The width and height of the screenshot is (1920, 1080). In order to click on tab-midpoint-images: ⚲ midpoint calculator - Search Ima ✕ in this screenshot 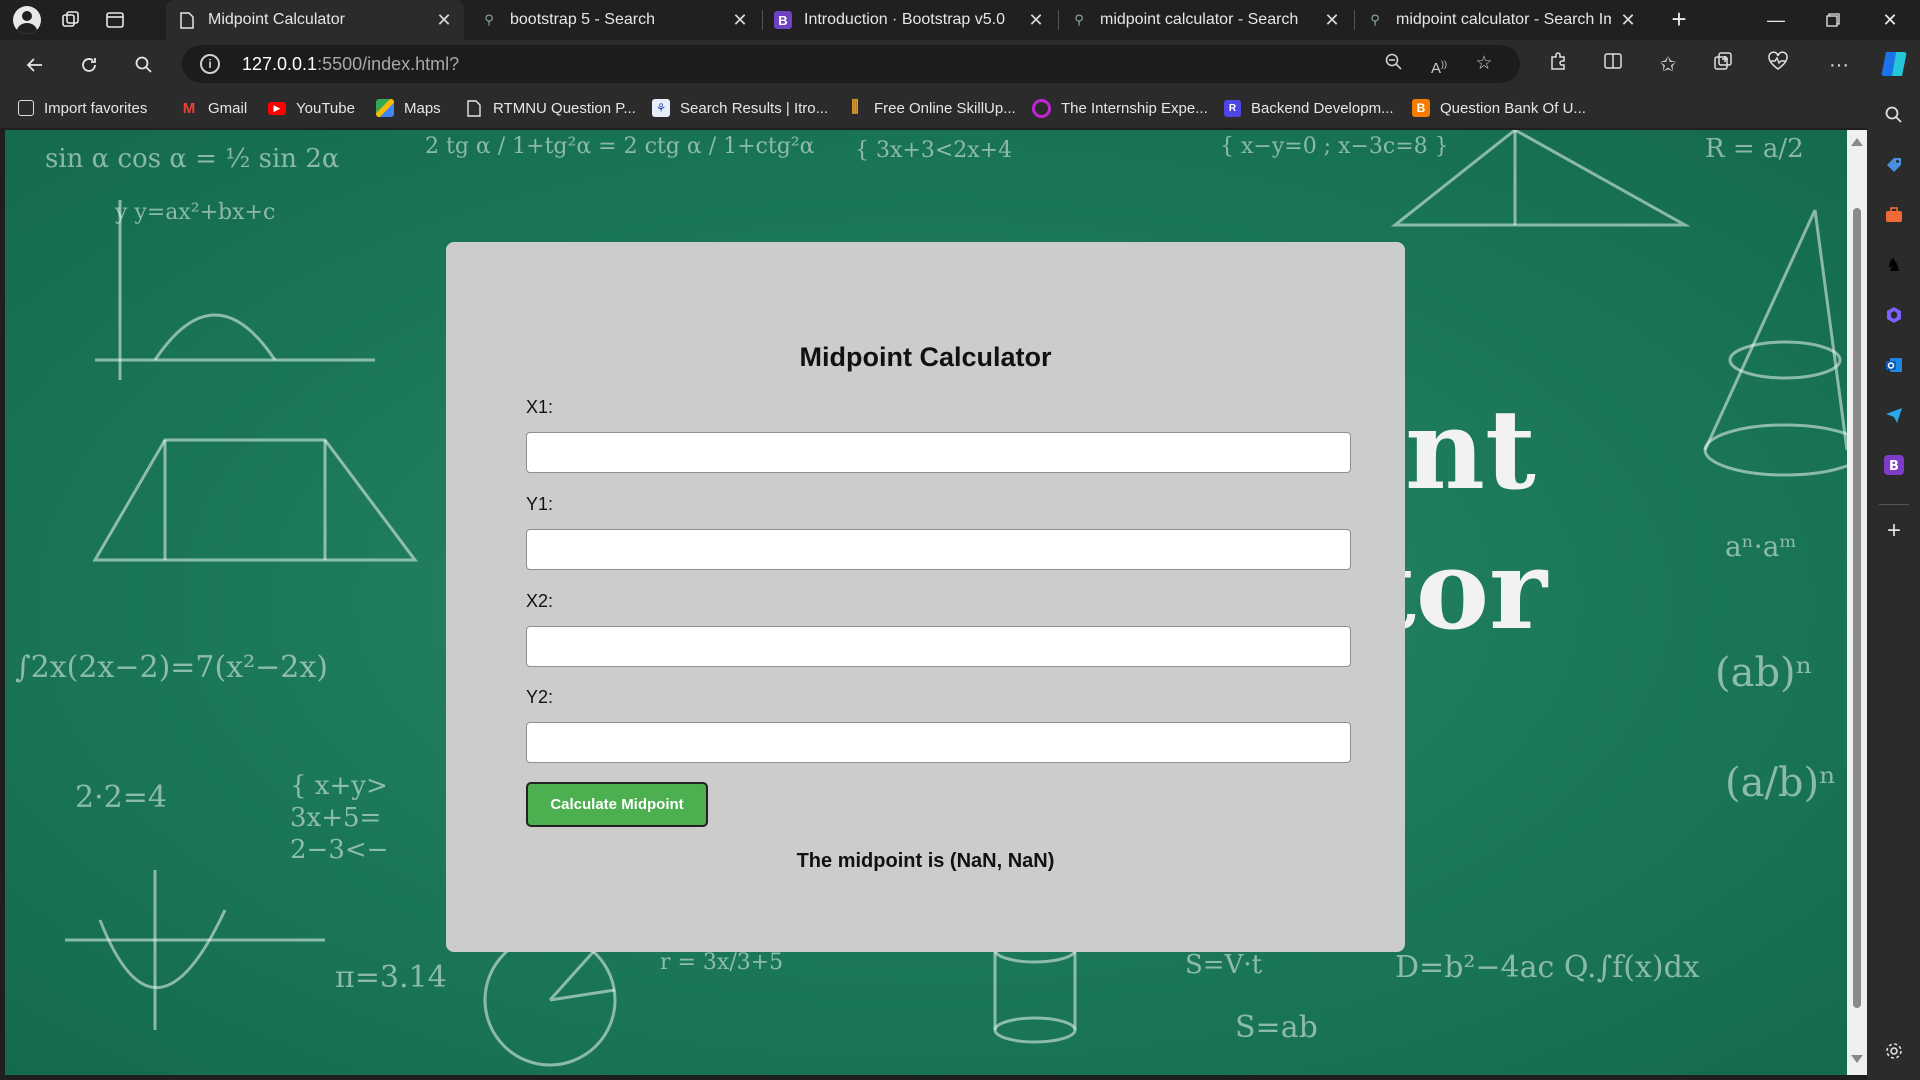, I will do `click(1502, 20)`.